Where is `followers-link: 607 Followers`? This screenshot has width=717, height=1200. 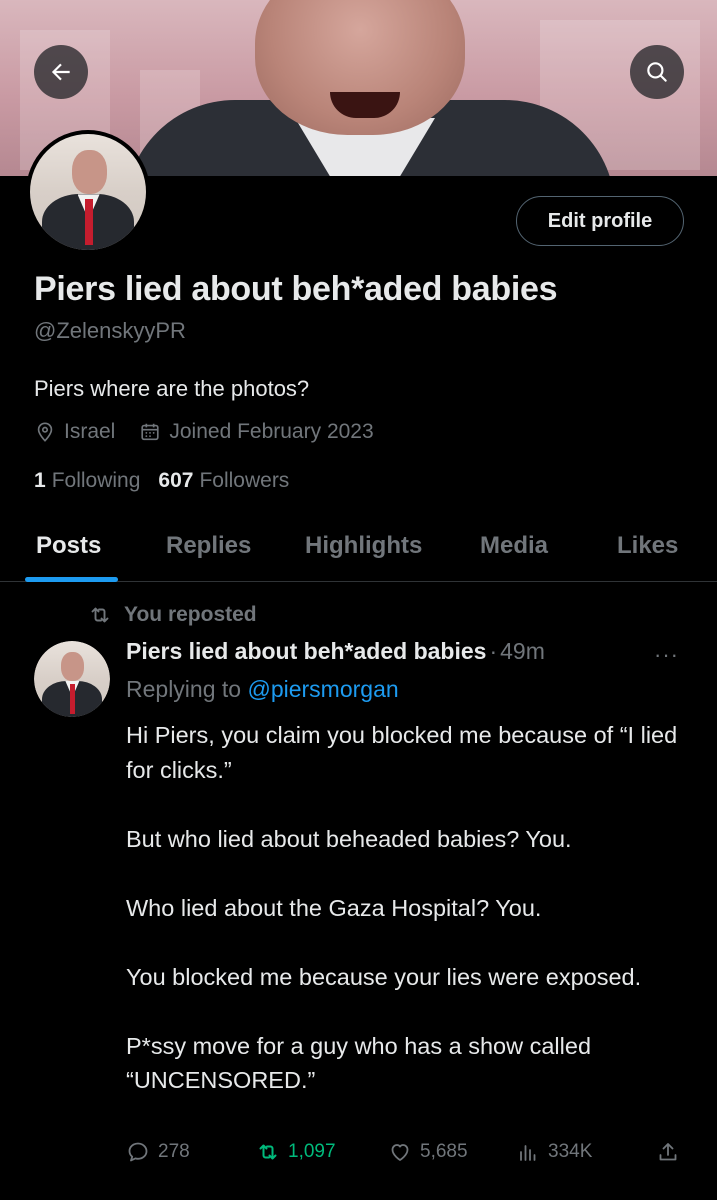 followers-link: 607 Followers is located at coordinates (223, 481).